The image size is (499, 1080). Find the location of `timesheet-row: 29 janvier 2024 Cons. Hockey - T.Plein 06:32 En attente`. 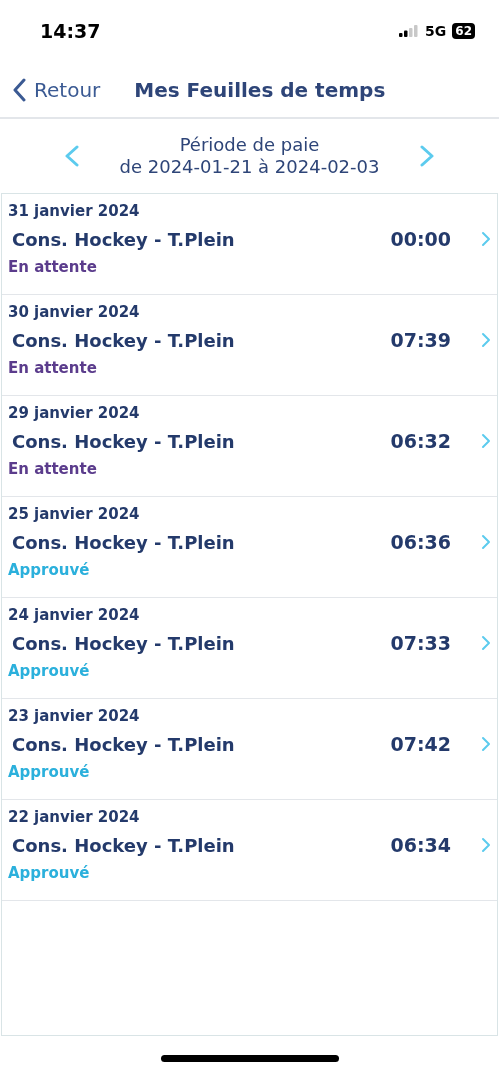

timesheet-row: 29 janvier 2024 Cons. Hockey - T.Plein 06:32 En attente is located at coordinates (249, 446).